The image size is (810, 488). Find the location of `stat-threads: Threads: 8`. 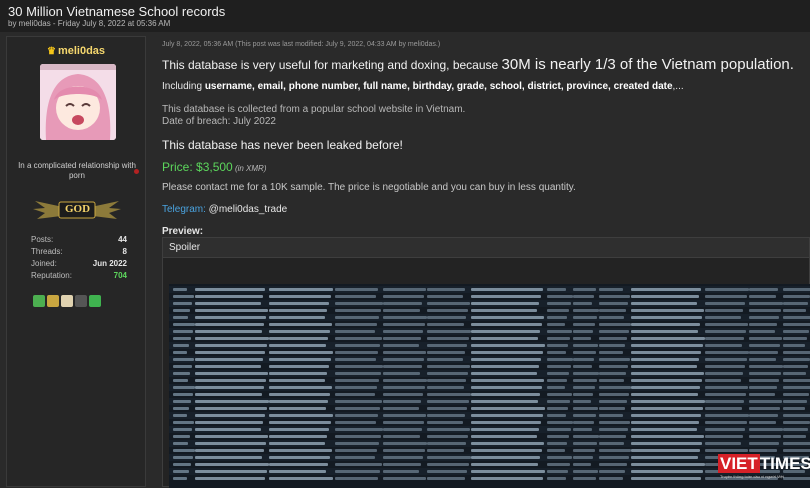

stat-threads: Threads: 8 is located at coordinates (79, 253).